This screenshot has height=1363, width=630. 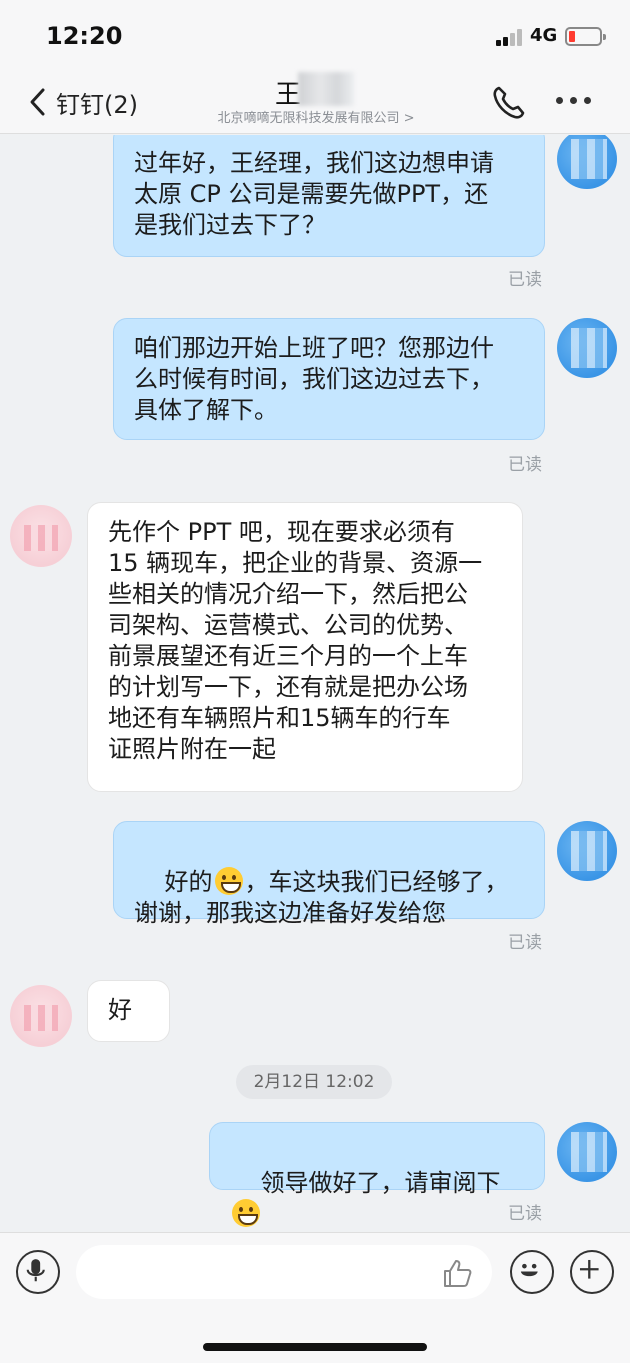 What do you see at coordinates (544, 35) in the screenshot?
I see `network-type: 4G` at bounding box center [544, 35].